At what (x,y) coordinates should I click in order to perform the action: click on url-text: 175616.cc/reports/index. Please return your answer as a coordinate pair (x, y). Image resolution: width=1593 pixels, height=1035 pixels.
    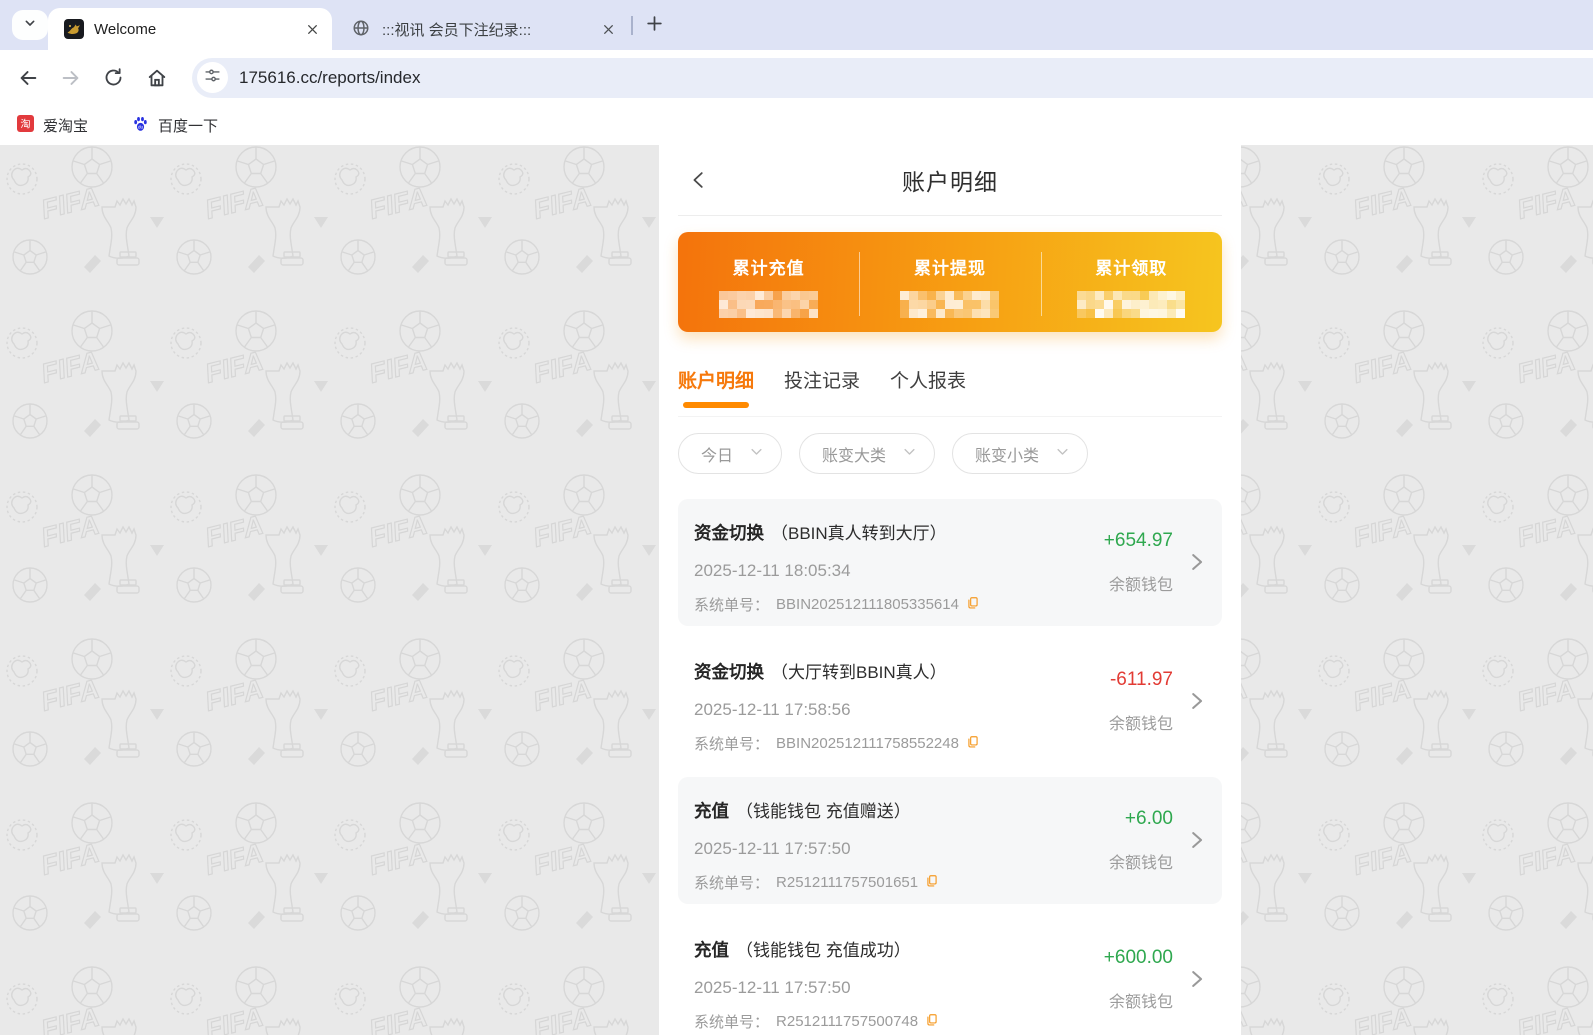
    Looking at the image, I should click on (329, 78).